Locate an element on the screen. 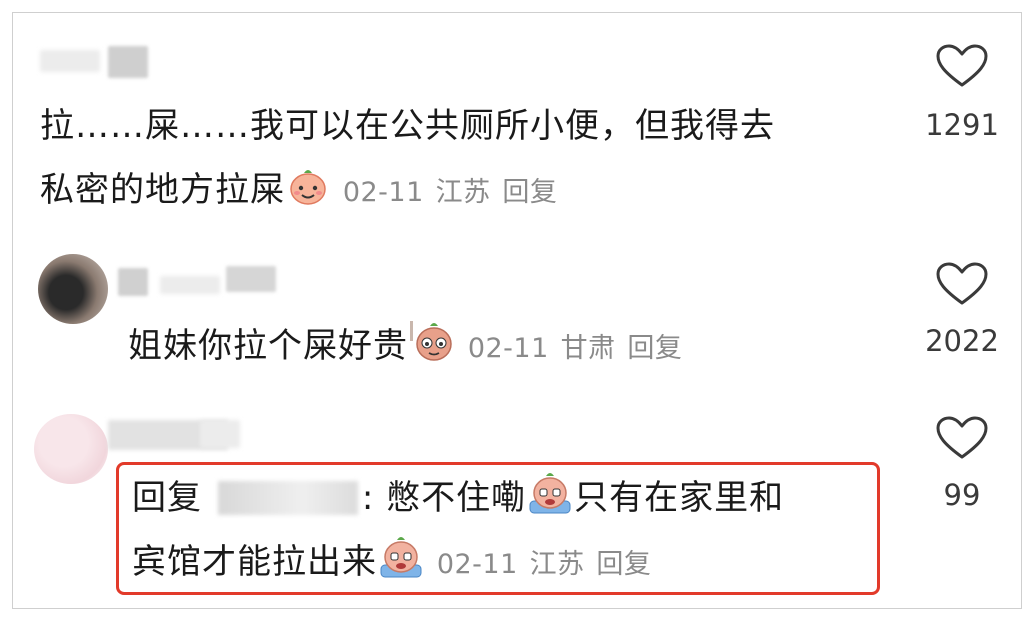 This screenshot has width=1036, height=622. emoji-smile is located at coordinates (308, 194).